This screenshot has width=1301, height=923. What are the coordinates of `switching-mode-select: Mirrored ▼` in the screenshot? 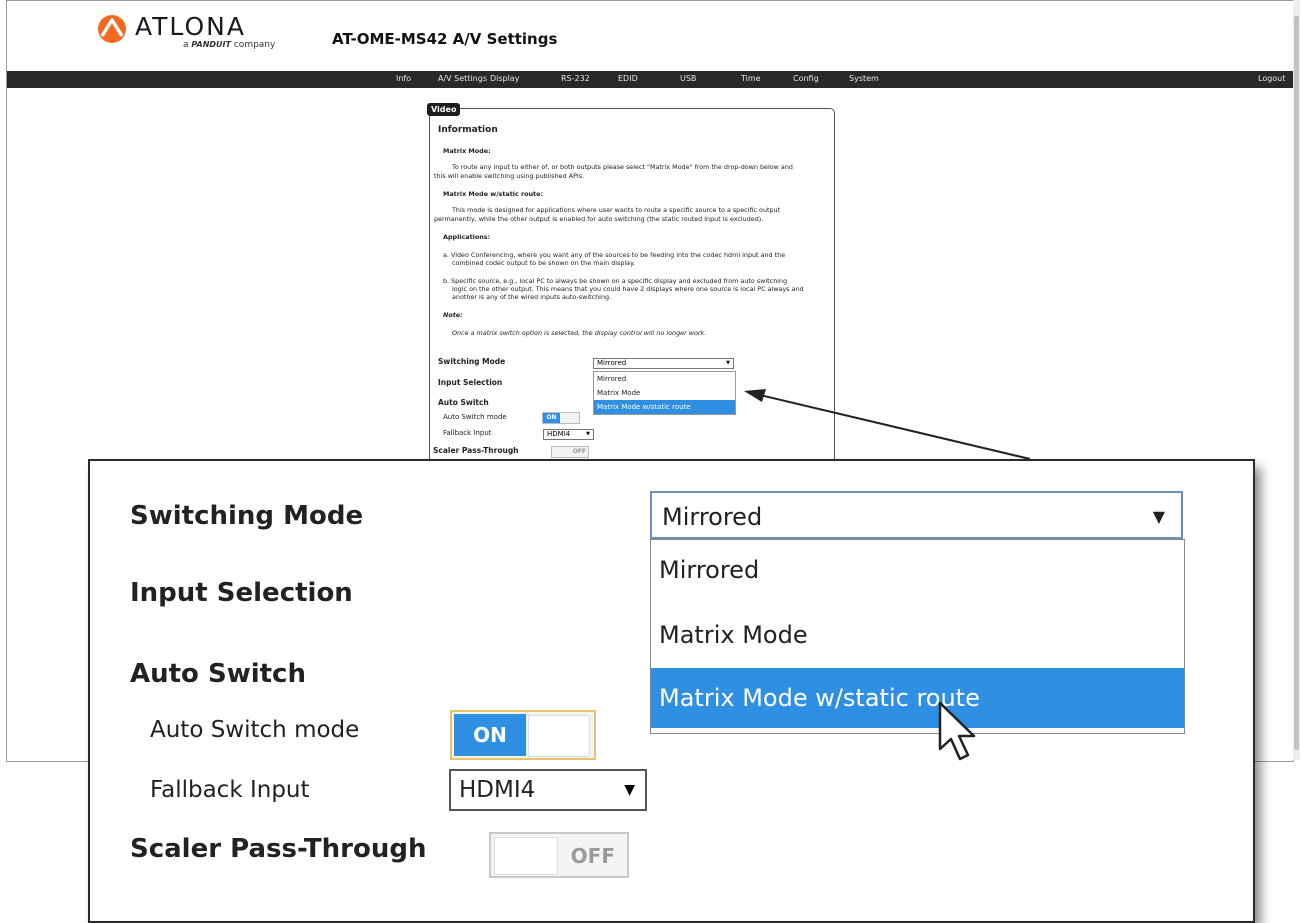 It's located at (916, 515).